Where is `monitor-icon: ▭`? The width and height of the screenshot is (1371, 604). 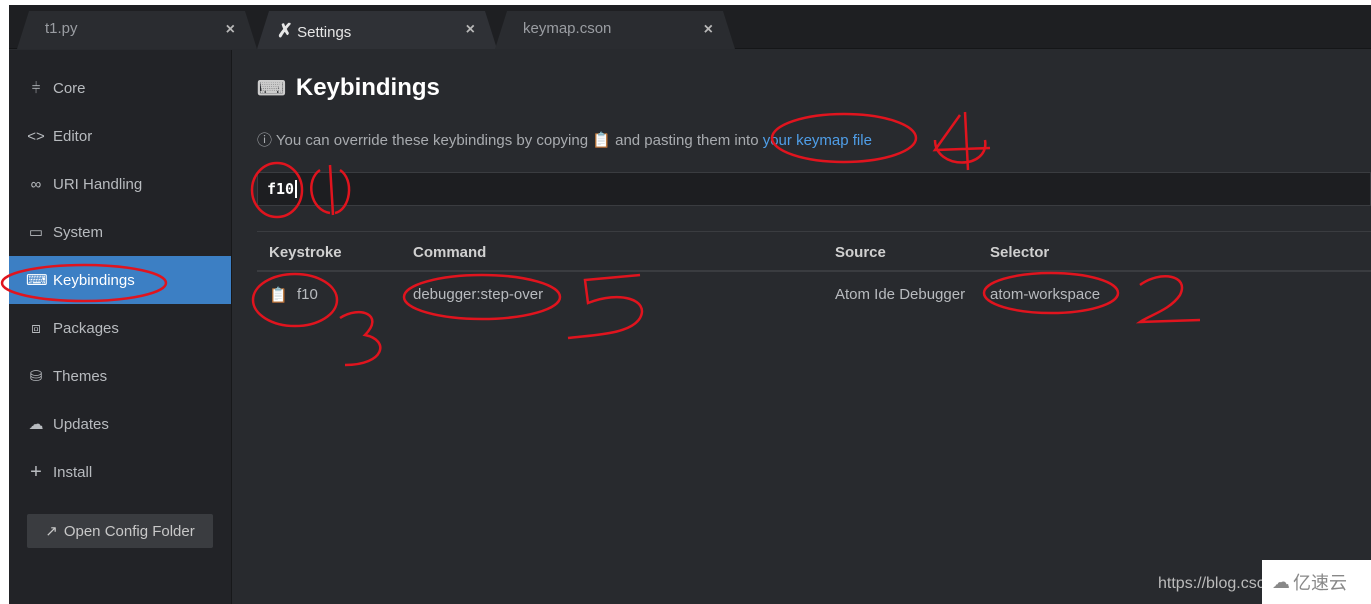 monitor-icon: ▭ is located at coordinates (36, 232).